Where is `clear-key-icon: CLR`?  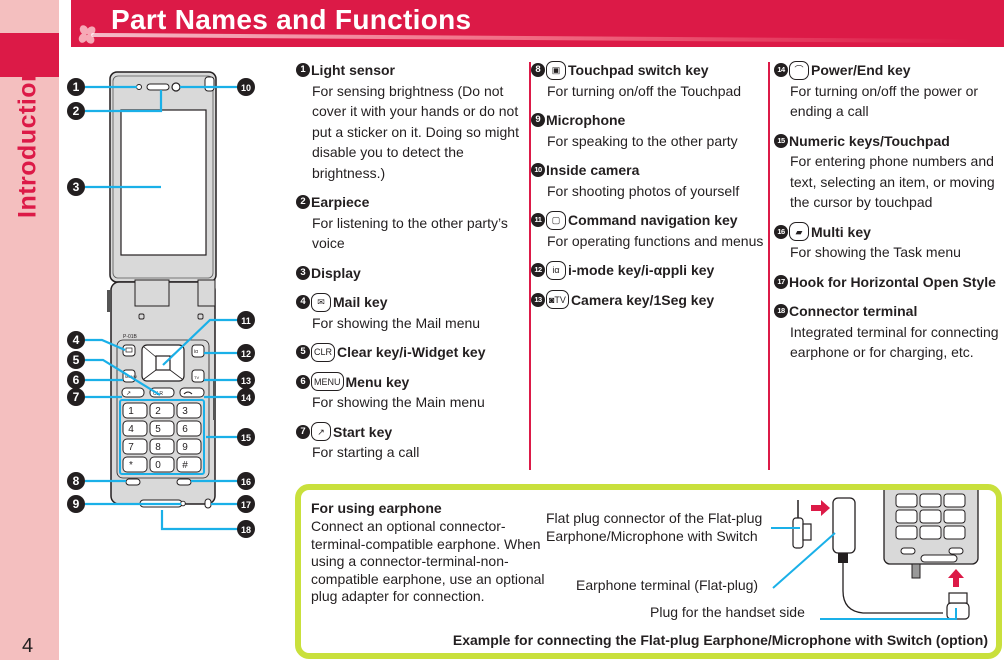 clear-key-icon: CLR is located at coordinates (323, 352).